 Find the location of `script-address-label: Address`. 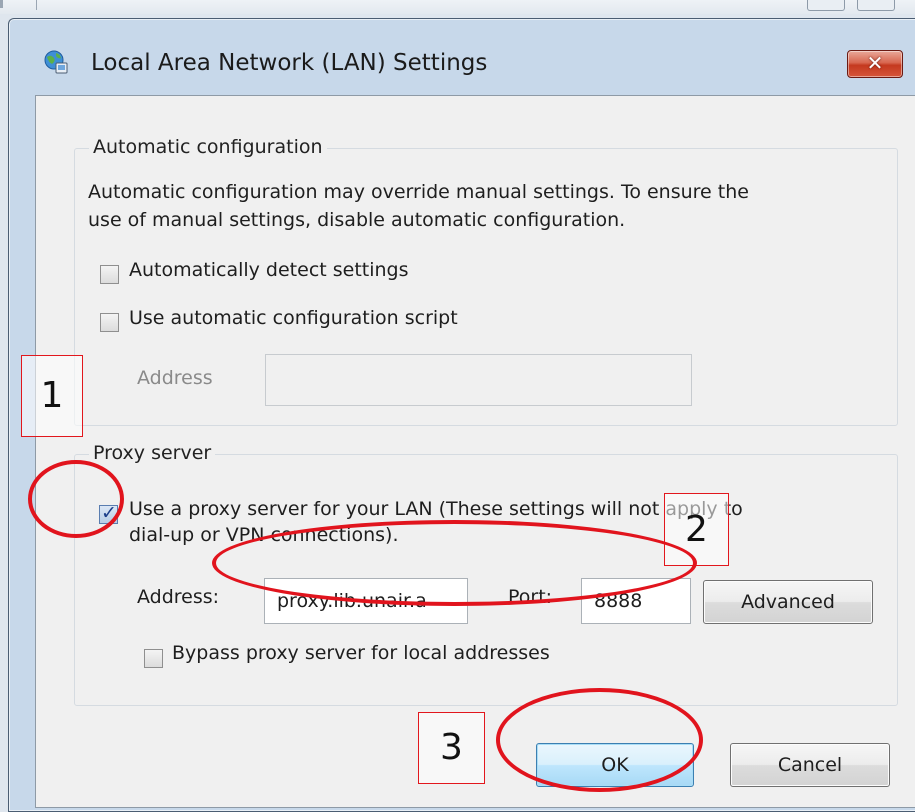

script-address-label: Address is located at coordinates (175, 378).